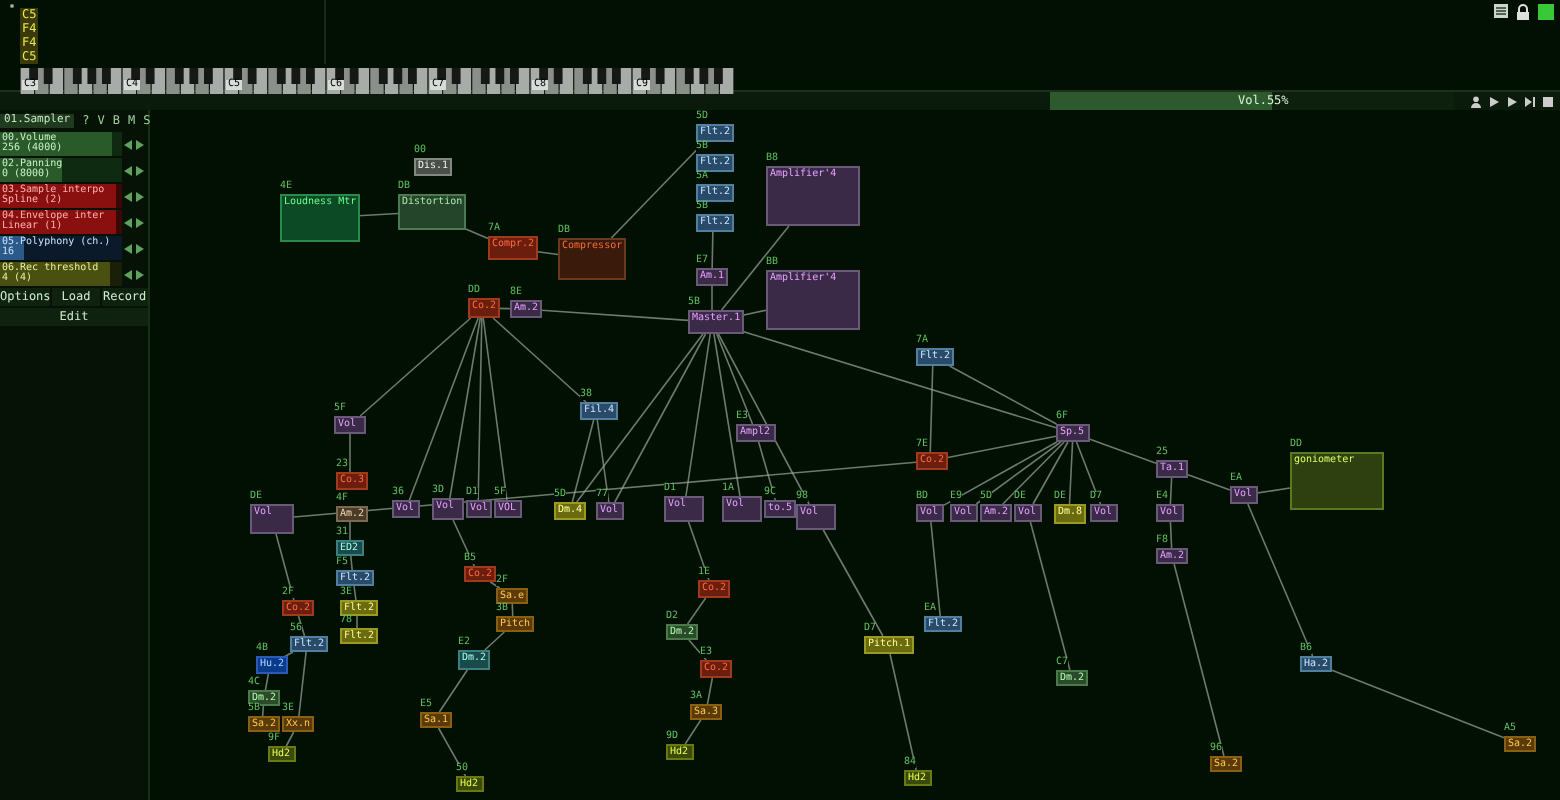 This screenshot has height=800, width=1560. I want to click on person-icon, so click(1476, 101).